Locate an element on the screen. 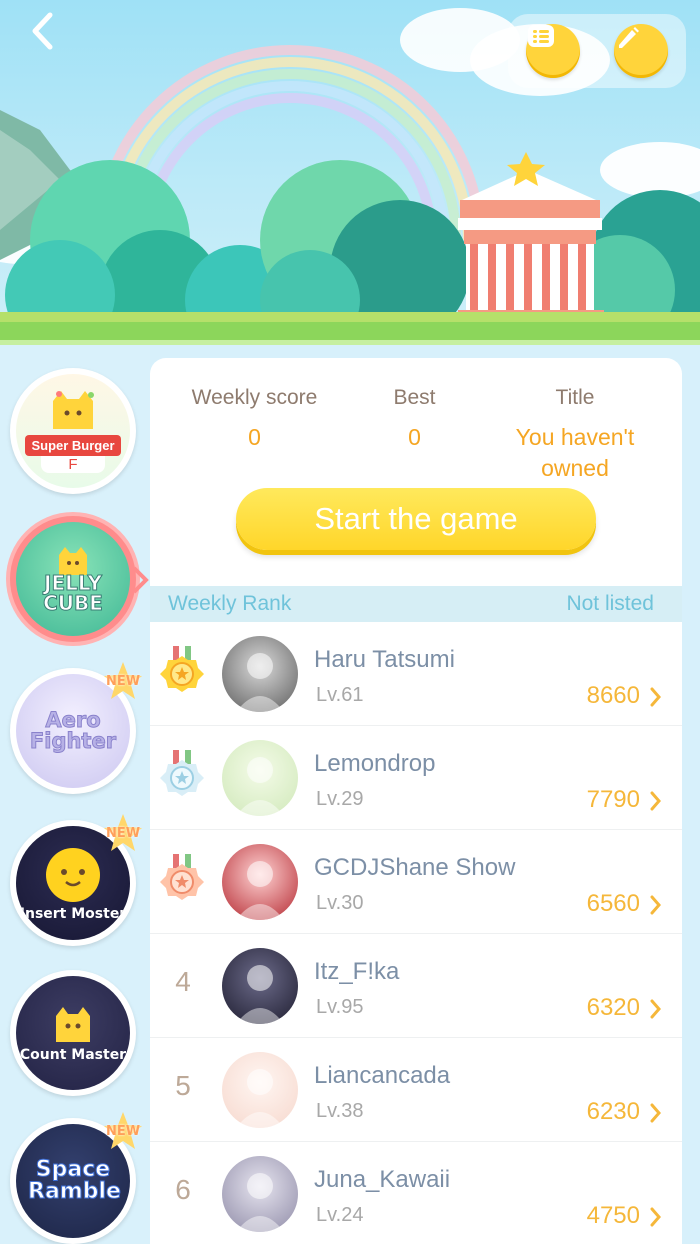 The height and width of the screenshot is (1244, 700). weekly-score-value: 0 is located at coordinates (254, 437).